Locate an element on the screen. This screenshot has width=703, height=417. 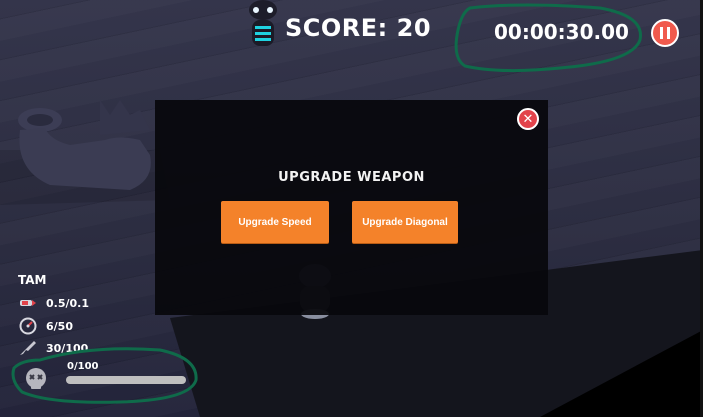
speed-stat: 6/50 is located at coordinates (45, 326).